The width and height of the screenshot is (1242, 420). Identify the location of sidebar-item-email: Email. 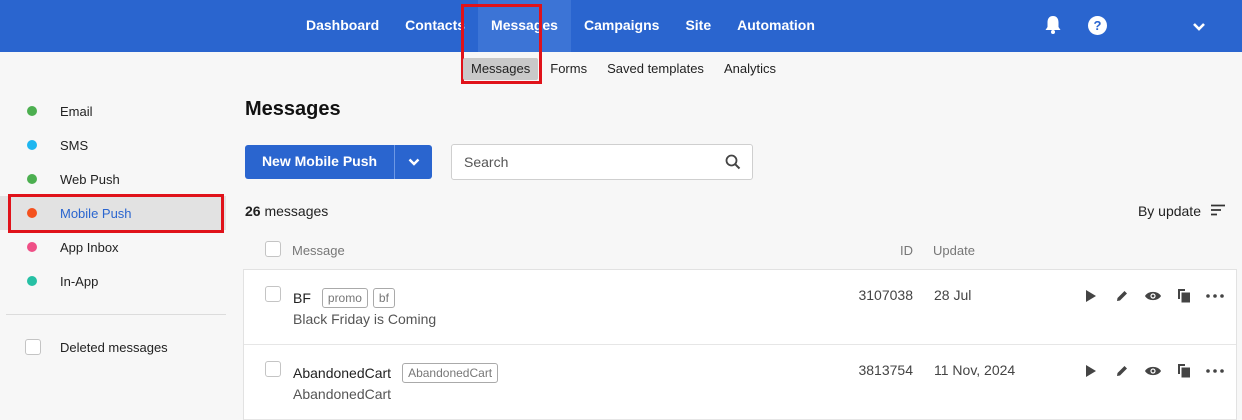
(113, 111).